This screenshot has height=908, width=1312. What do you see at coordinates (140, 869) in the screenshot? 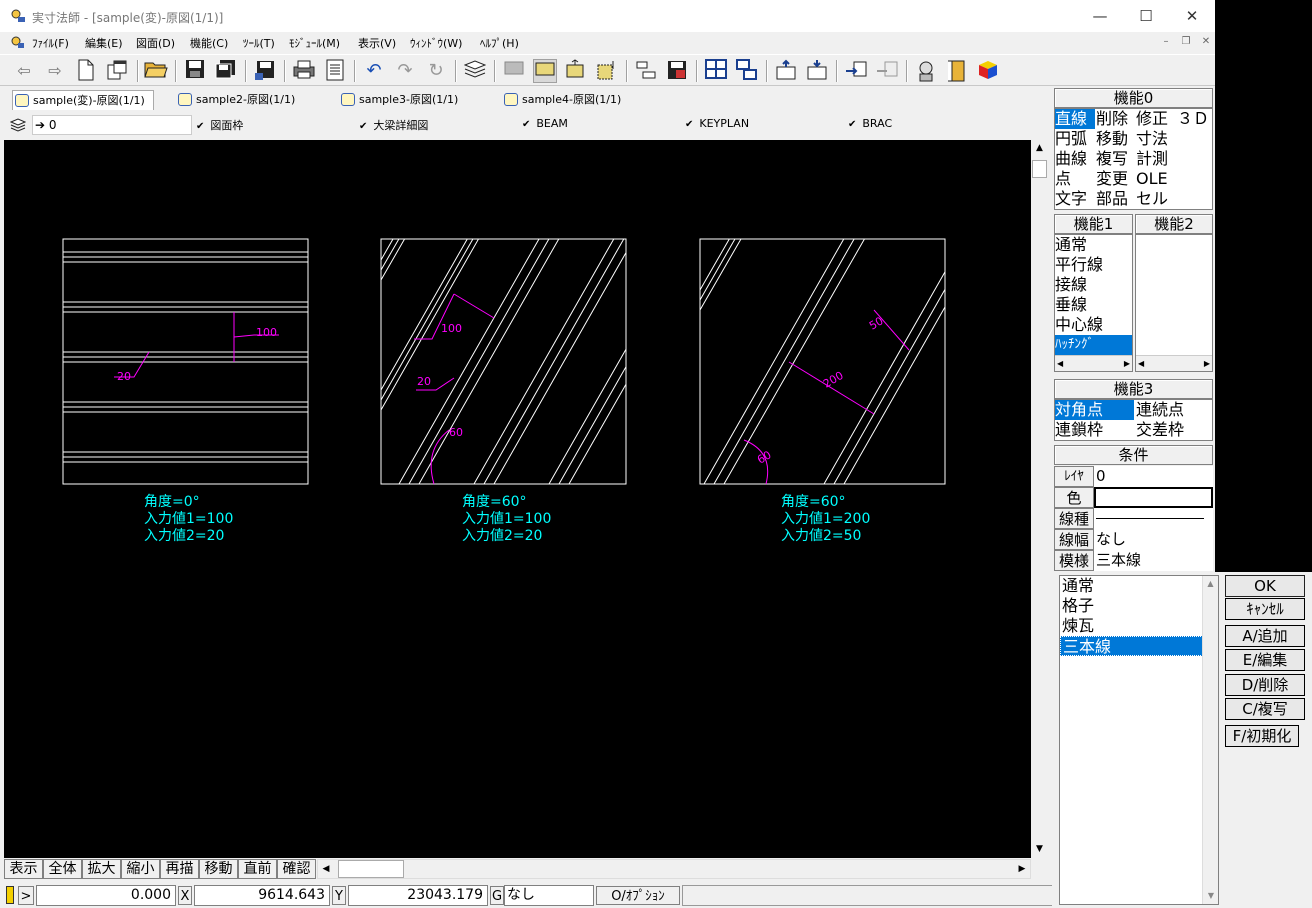
I see `zoom-out-button: 縮小` at bounding box center [140, 869].